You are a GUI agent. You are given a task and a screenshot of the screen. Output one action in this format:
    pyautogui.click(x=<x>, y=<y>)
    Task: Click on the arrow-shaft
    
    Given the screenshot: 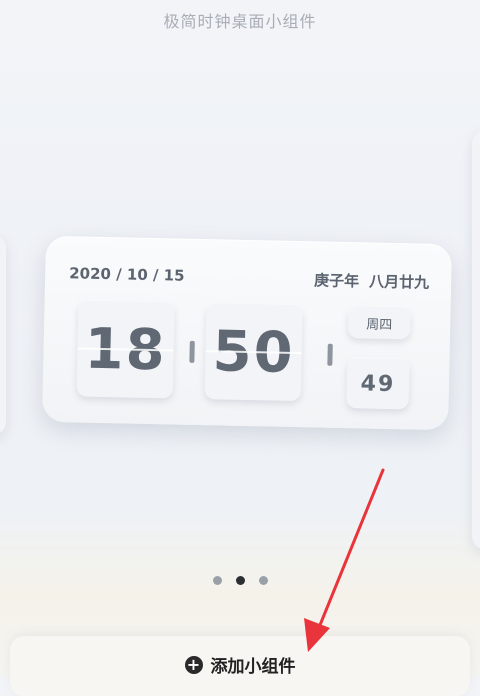 What is the action you would take?
    pyautogui.click(x=350, y=550)
    